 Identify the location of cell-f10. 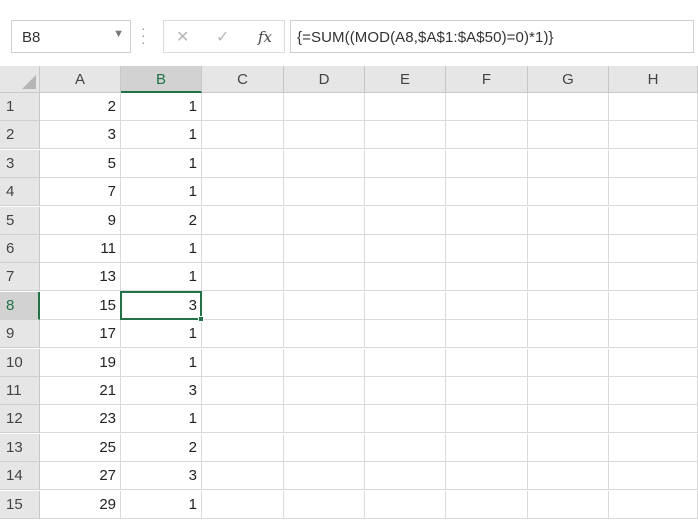
(487, 362).